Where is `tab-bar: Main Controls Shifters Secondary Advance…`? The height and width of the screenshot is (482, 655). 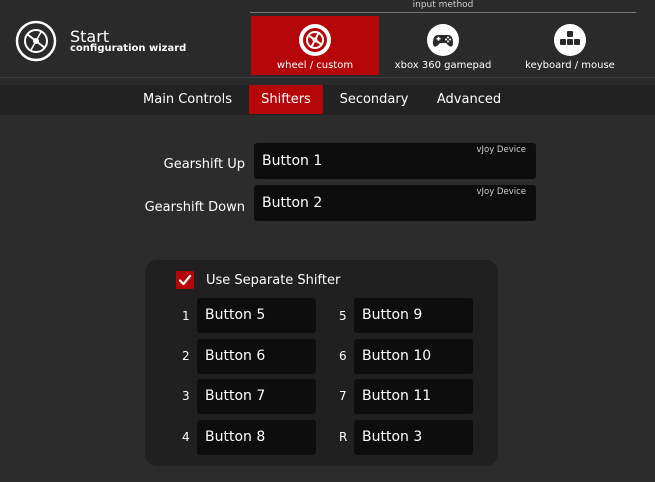
tab-bar: Main Controls Shifters Secondary Advance… is located at coordinates (327, 100).